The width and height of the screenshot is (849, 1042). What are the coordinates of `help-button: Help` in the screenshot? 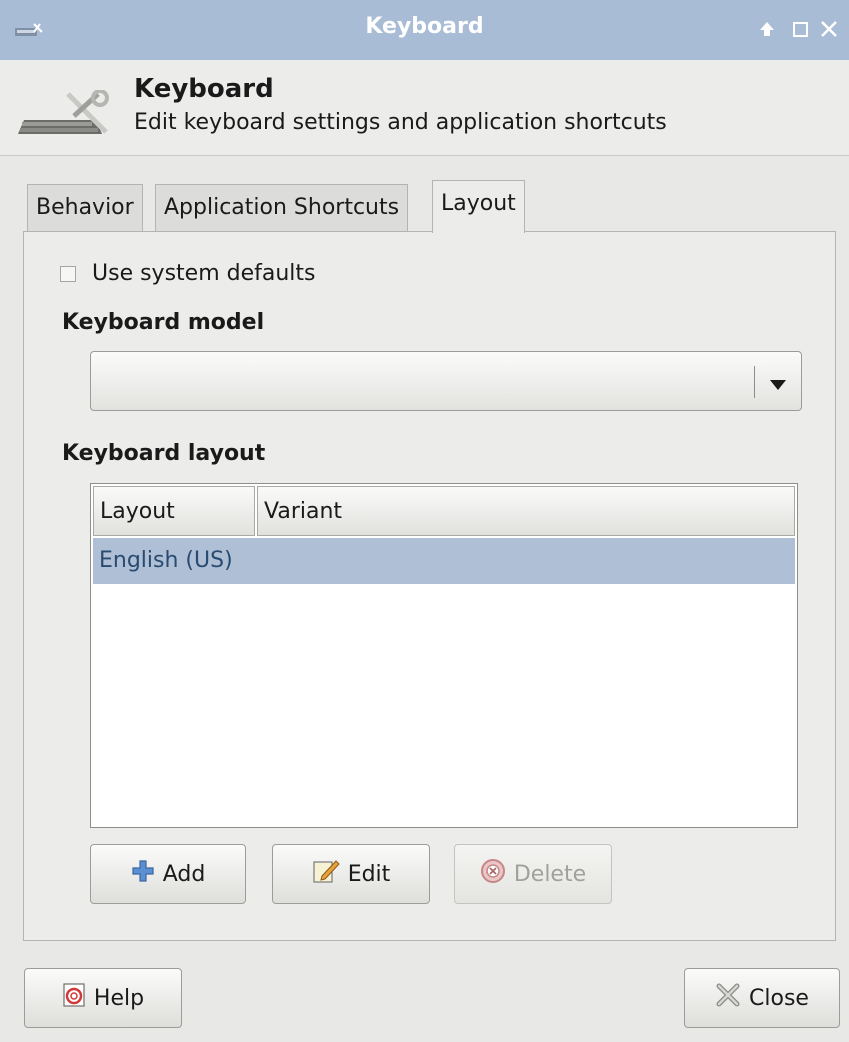 It's located at (103, 998).